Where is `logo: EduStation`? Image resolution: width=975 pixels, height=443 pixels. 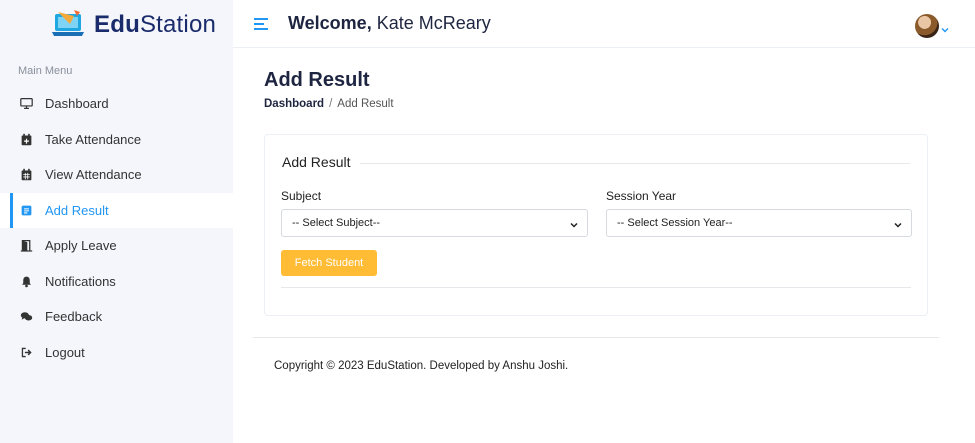
logo: EduStation is located at coordinates (116, 25).